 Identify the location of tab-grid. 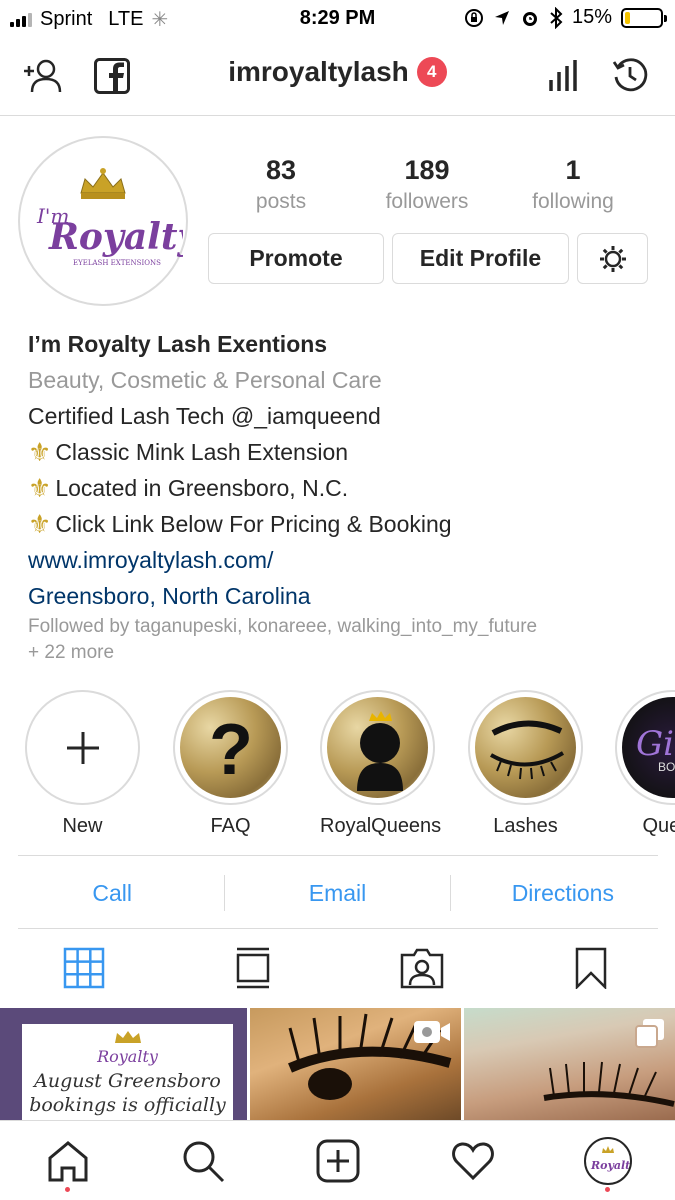
(84, 968).